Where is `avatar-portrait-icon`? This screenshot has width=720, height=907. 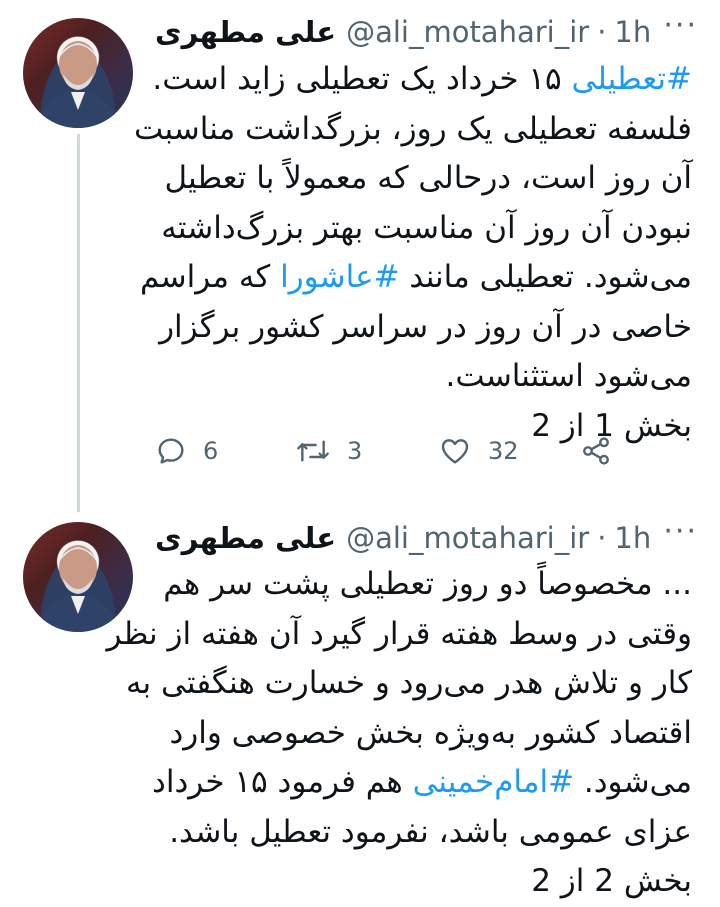
avatar-portrait-icon is located at coordinates (78, 84).